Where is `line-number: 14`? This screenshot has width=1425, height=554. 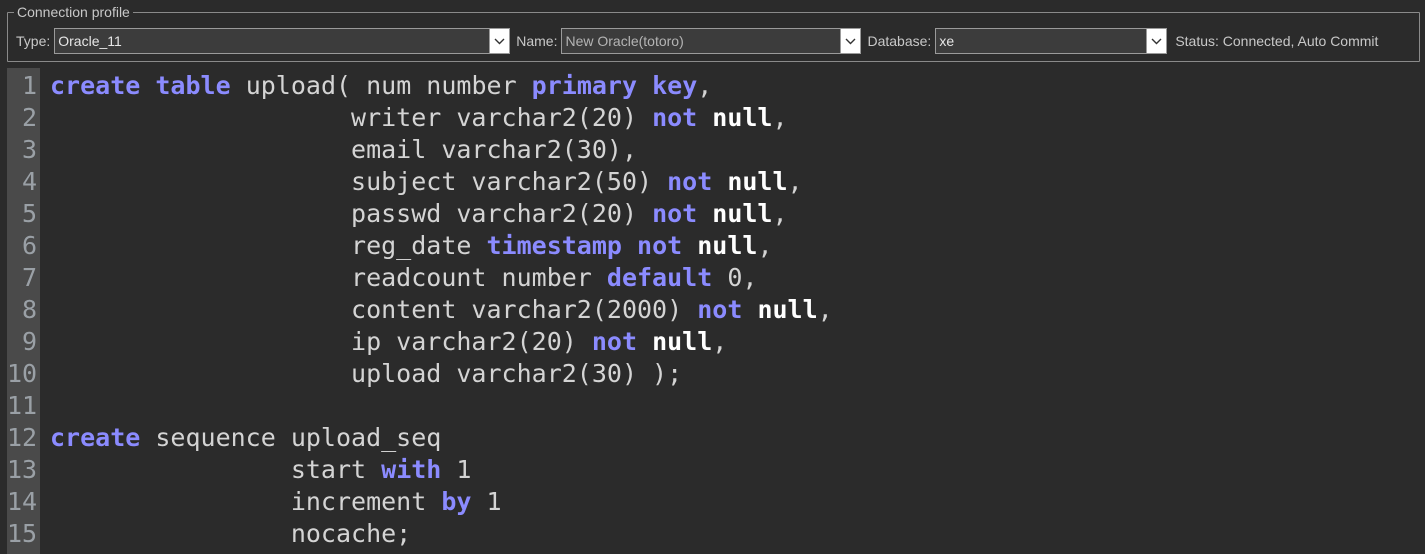
line-number: 14 is located at coordinates (22, 501).